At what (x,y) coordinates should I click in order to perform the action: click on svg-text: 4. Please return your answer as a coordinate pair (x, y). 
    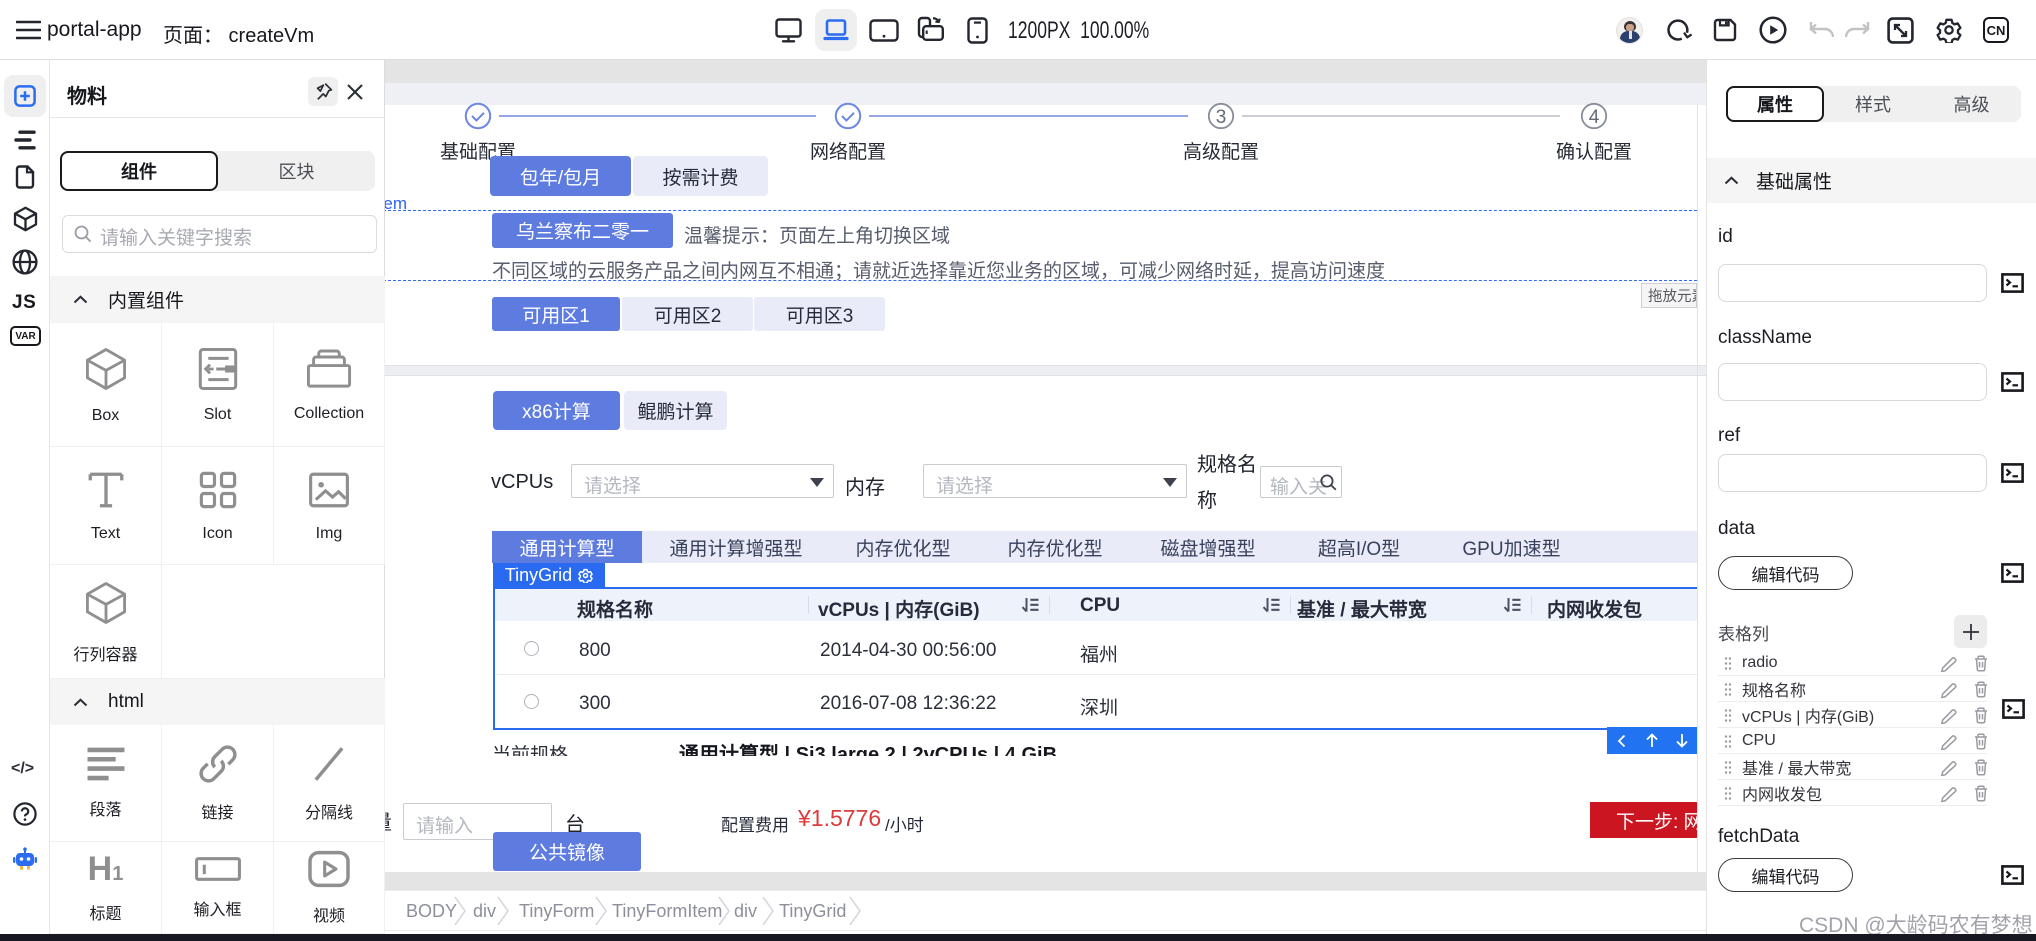
    Looking at the image, I should click on (1594, 117).